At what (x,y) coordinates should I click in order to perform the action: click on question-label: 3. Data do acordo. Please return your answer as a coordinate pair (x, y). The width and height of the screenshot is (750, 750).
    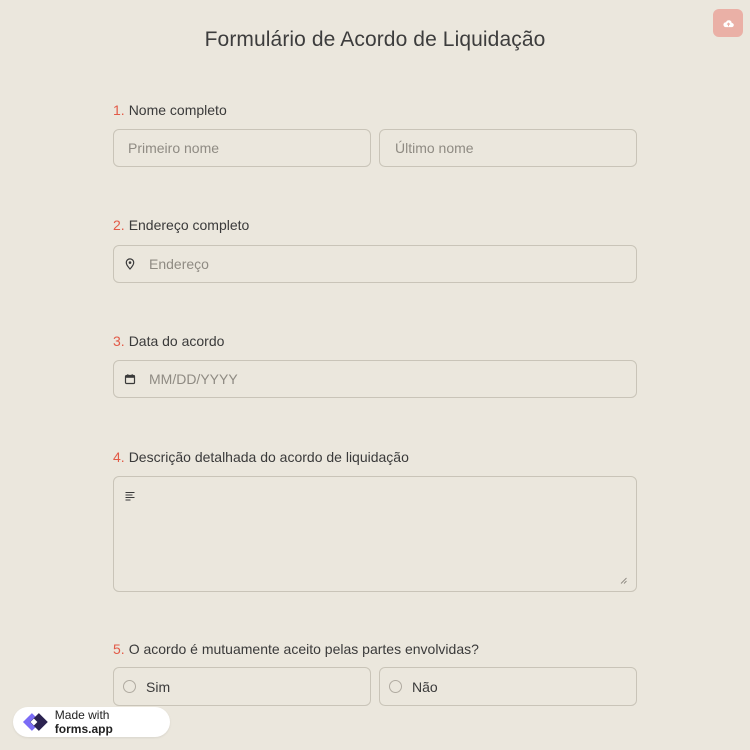
    Looking at the image, I should click on (375, 341).